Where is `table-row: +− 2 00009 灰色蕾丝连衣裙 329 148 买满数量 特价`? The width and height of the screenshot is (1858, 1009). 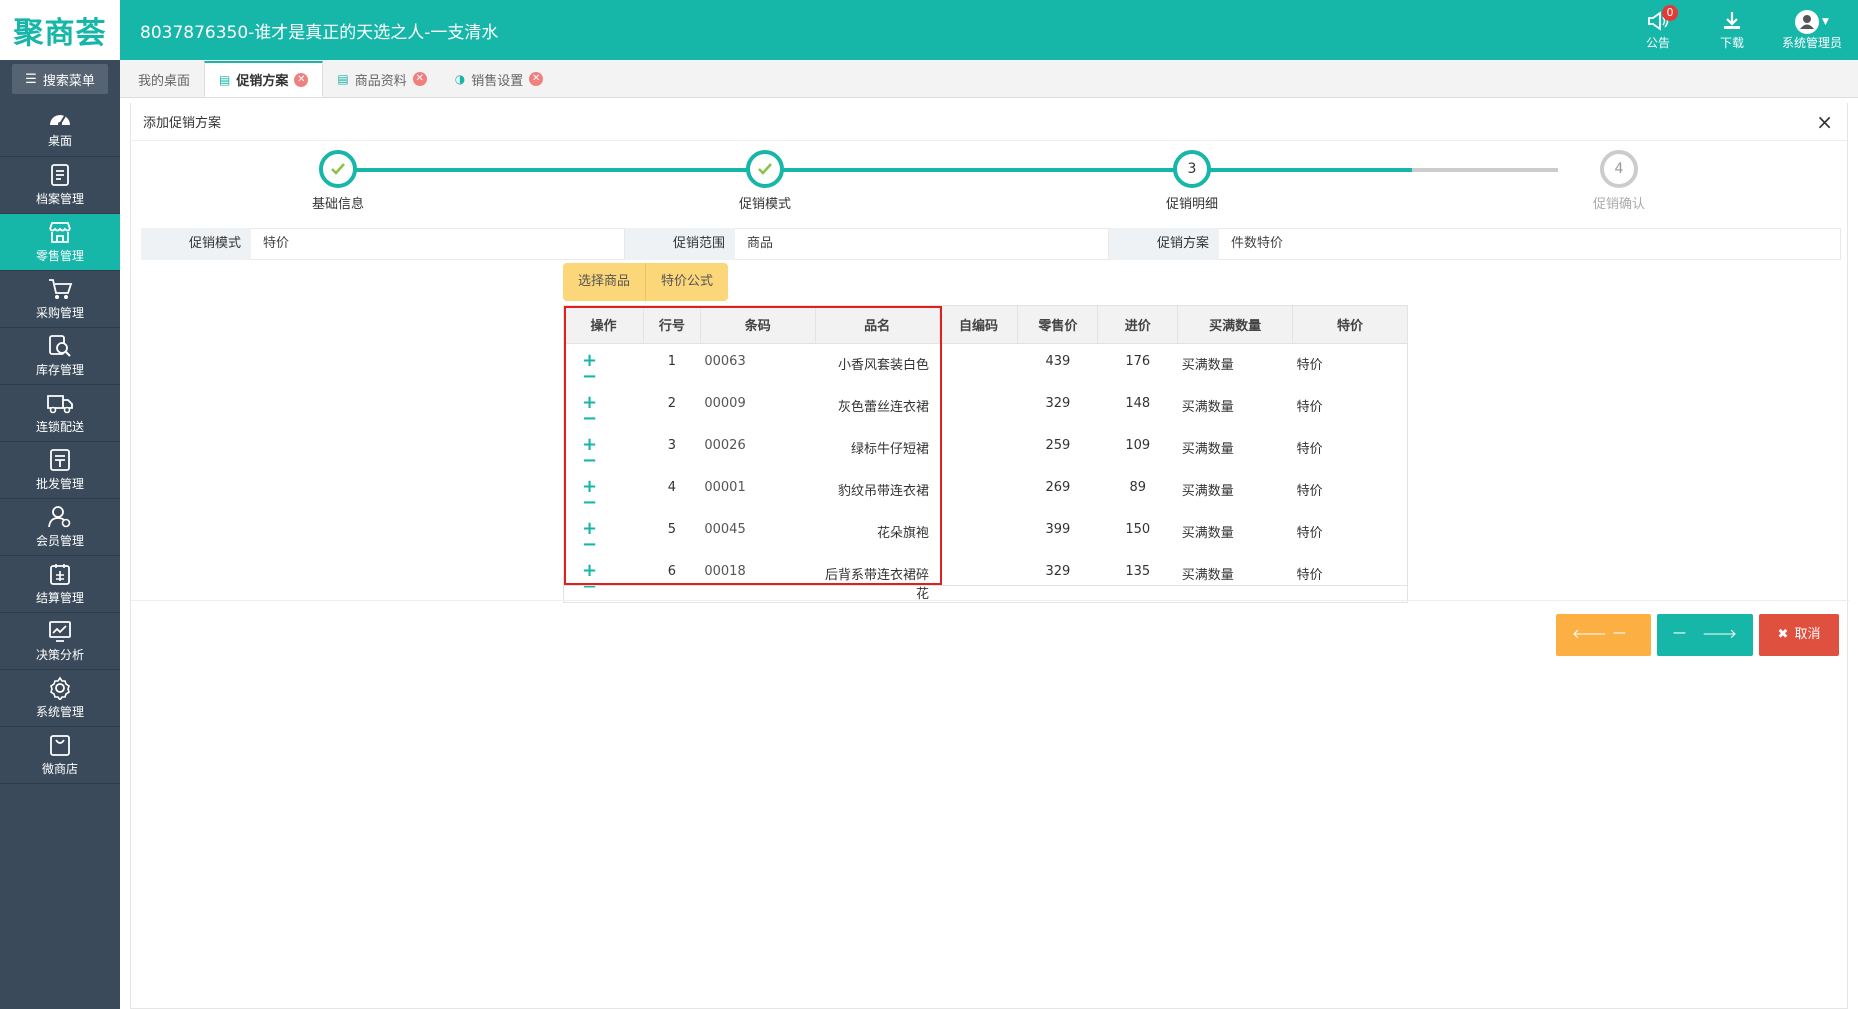 table-row: +− 2 00009 灰色蕾丝连衣裙 329 148 买满数量 特价 is located at coordinates (986, 407).